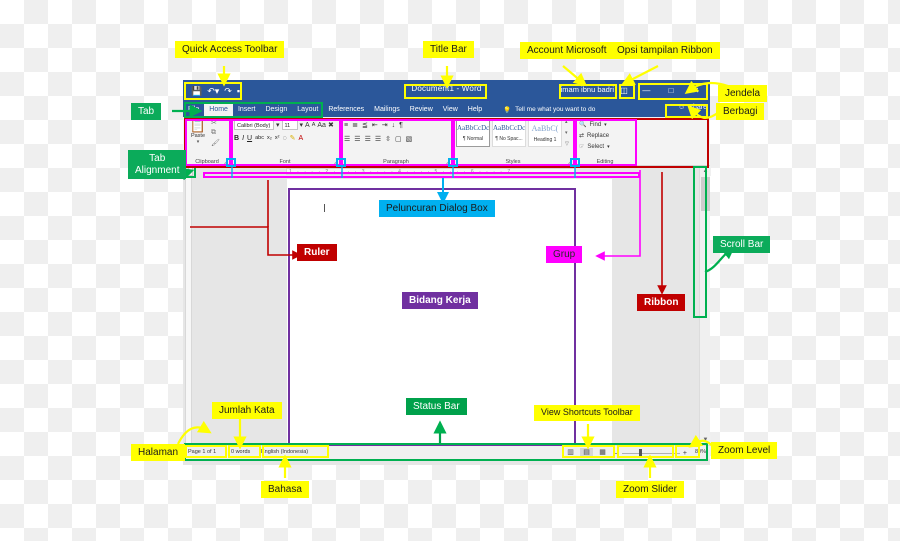 The height and width of the screenshot is (541, 900). Describe the element at coordinates (378, 139) in the screenshot. I see `justify-icon: ☰` at that location.